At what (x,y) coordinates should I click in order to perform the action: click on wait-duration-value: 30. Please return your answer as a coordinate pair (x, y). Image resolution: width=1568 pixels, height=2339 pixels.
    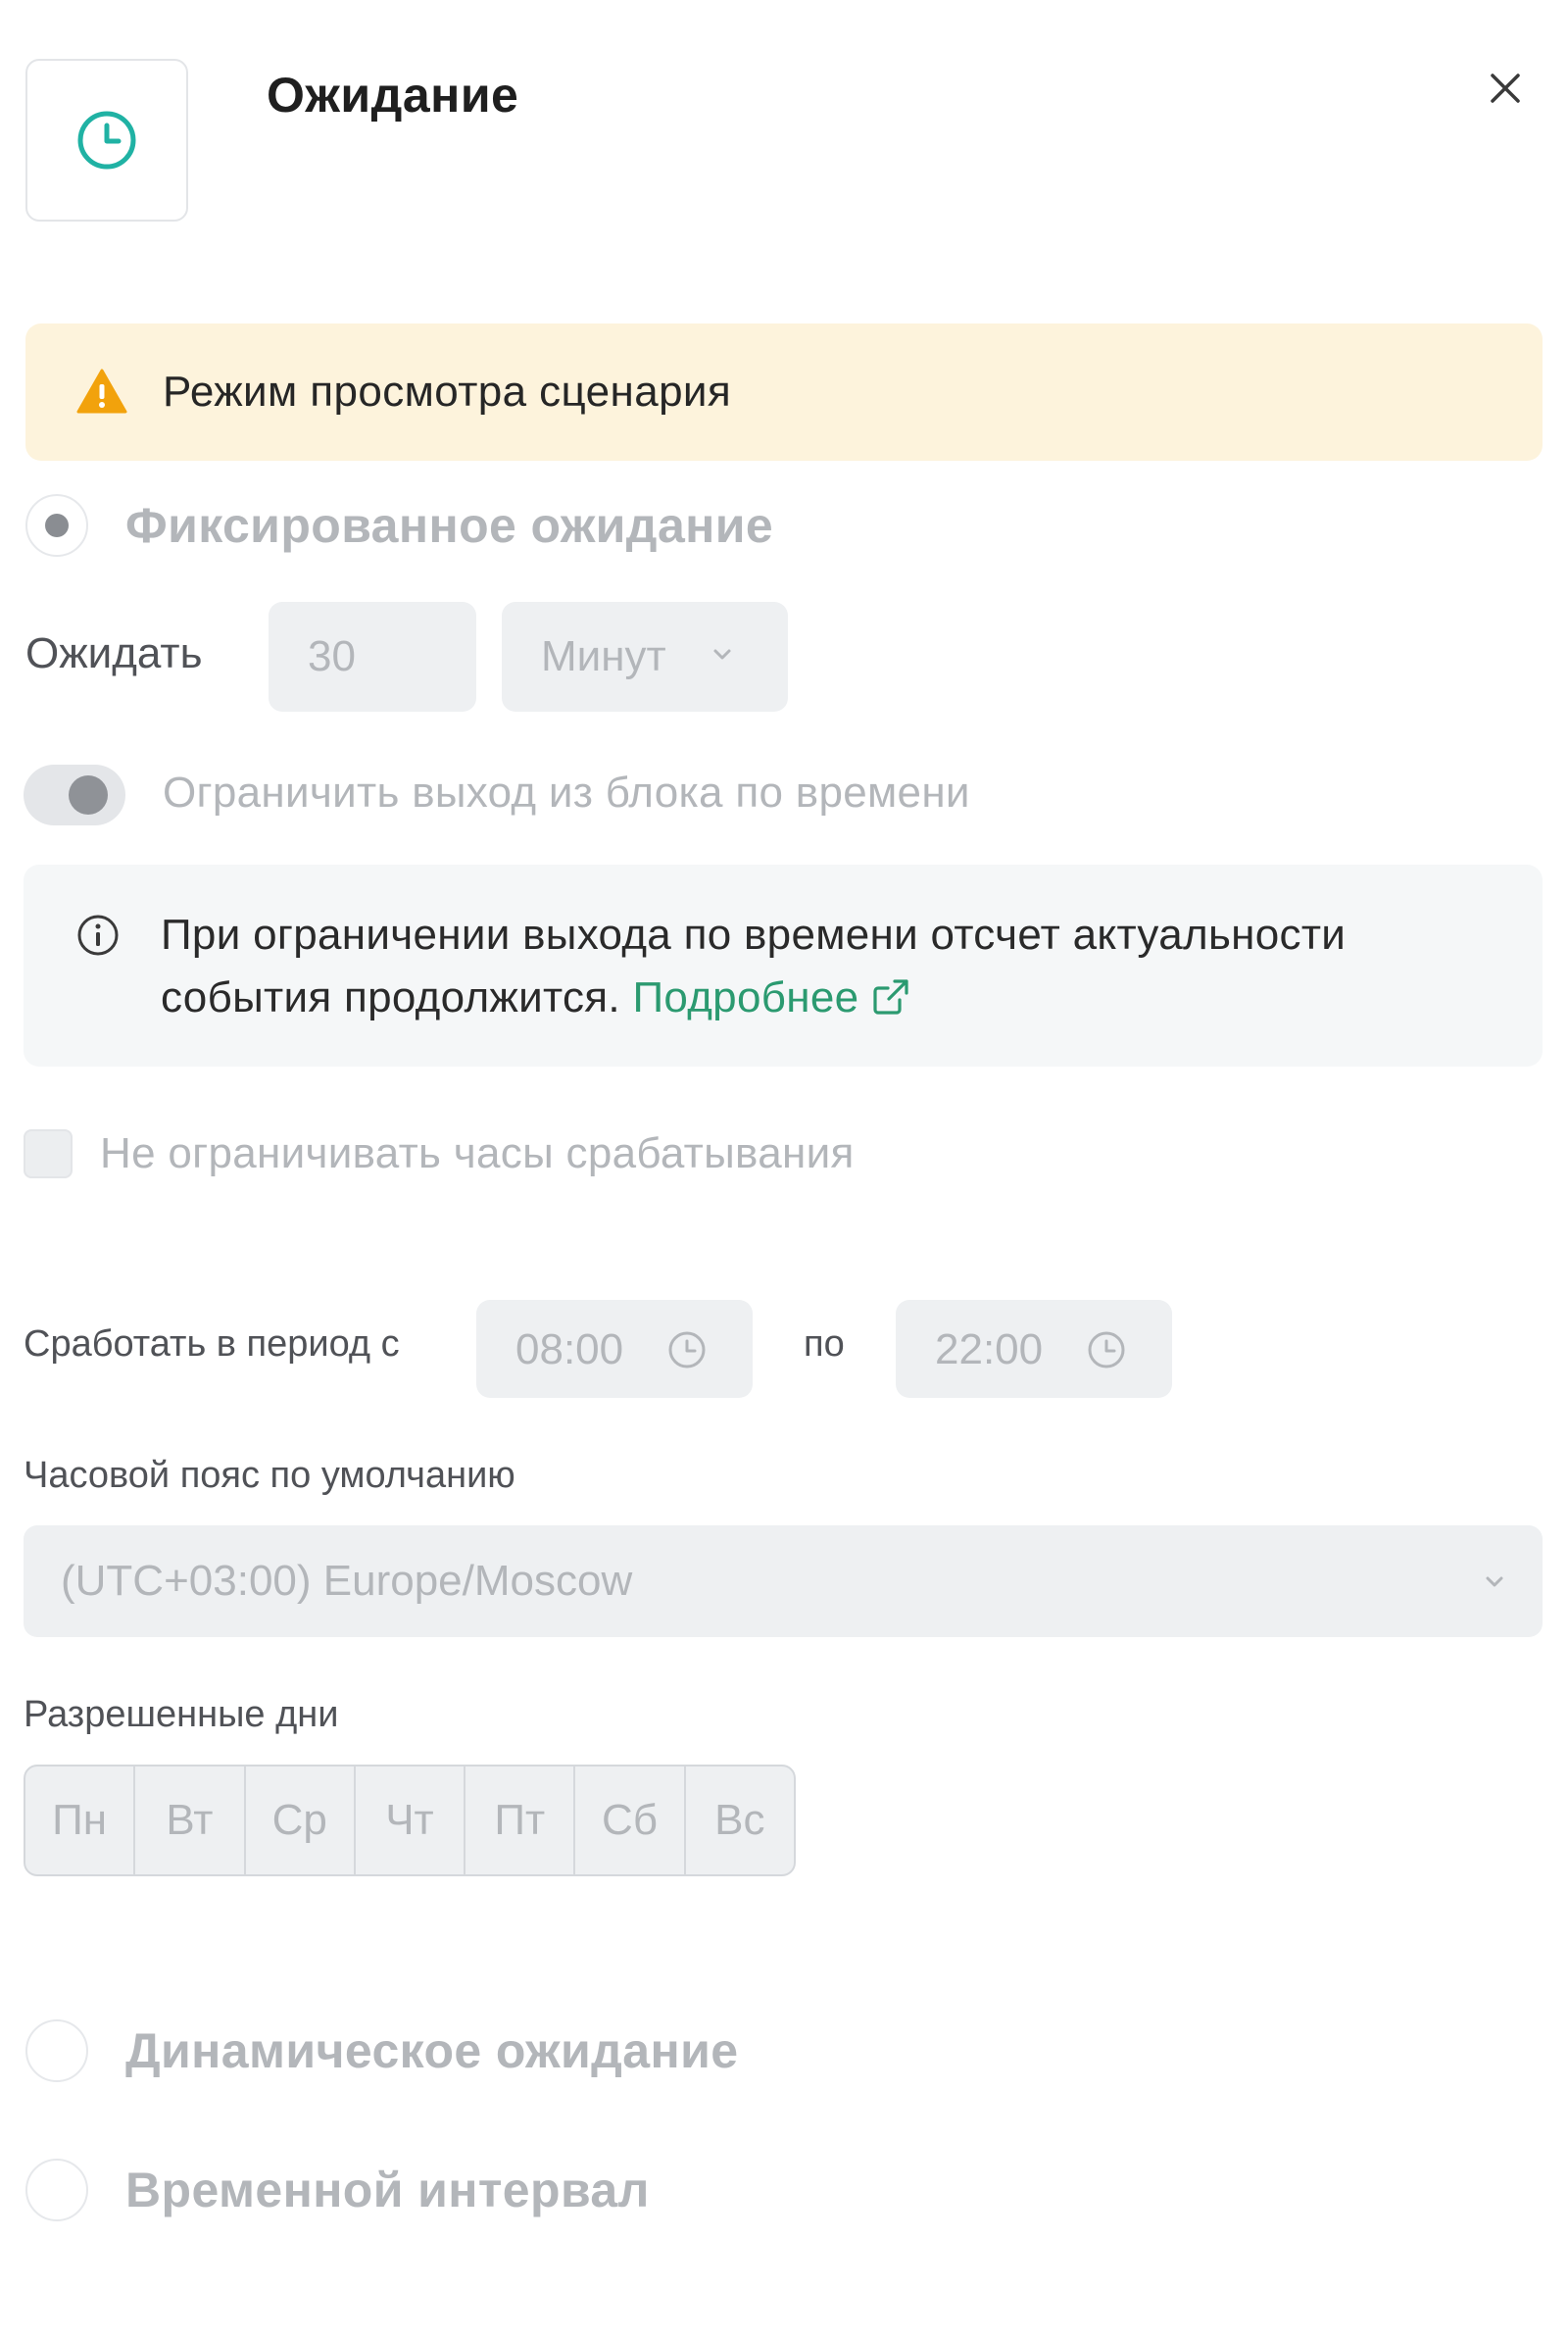
    Looking at the image, I should click on (332, 656).